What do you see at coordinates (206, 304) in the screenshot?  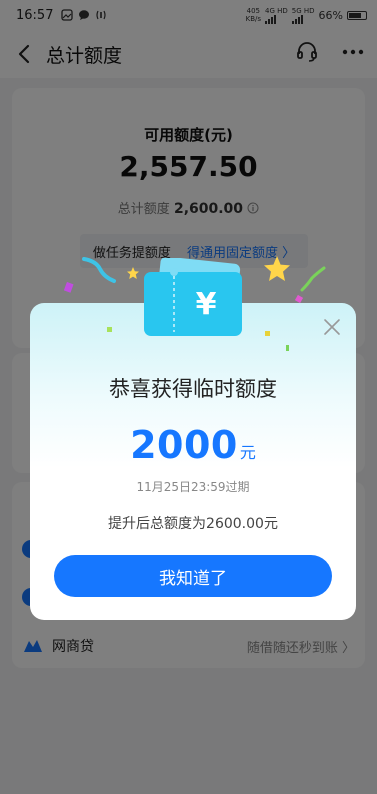 I see `yen-symbol: ¥` at bounding box center [206, 304].